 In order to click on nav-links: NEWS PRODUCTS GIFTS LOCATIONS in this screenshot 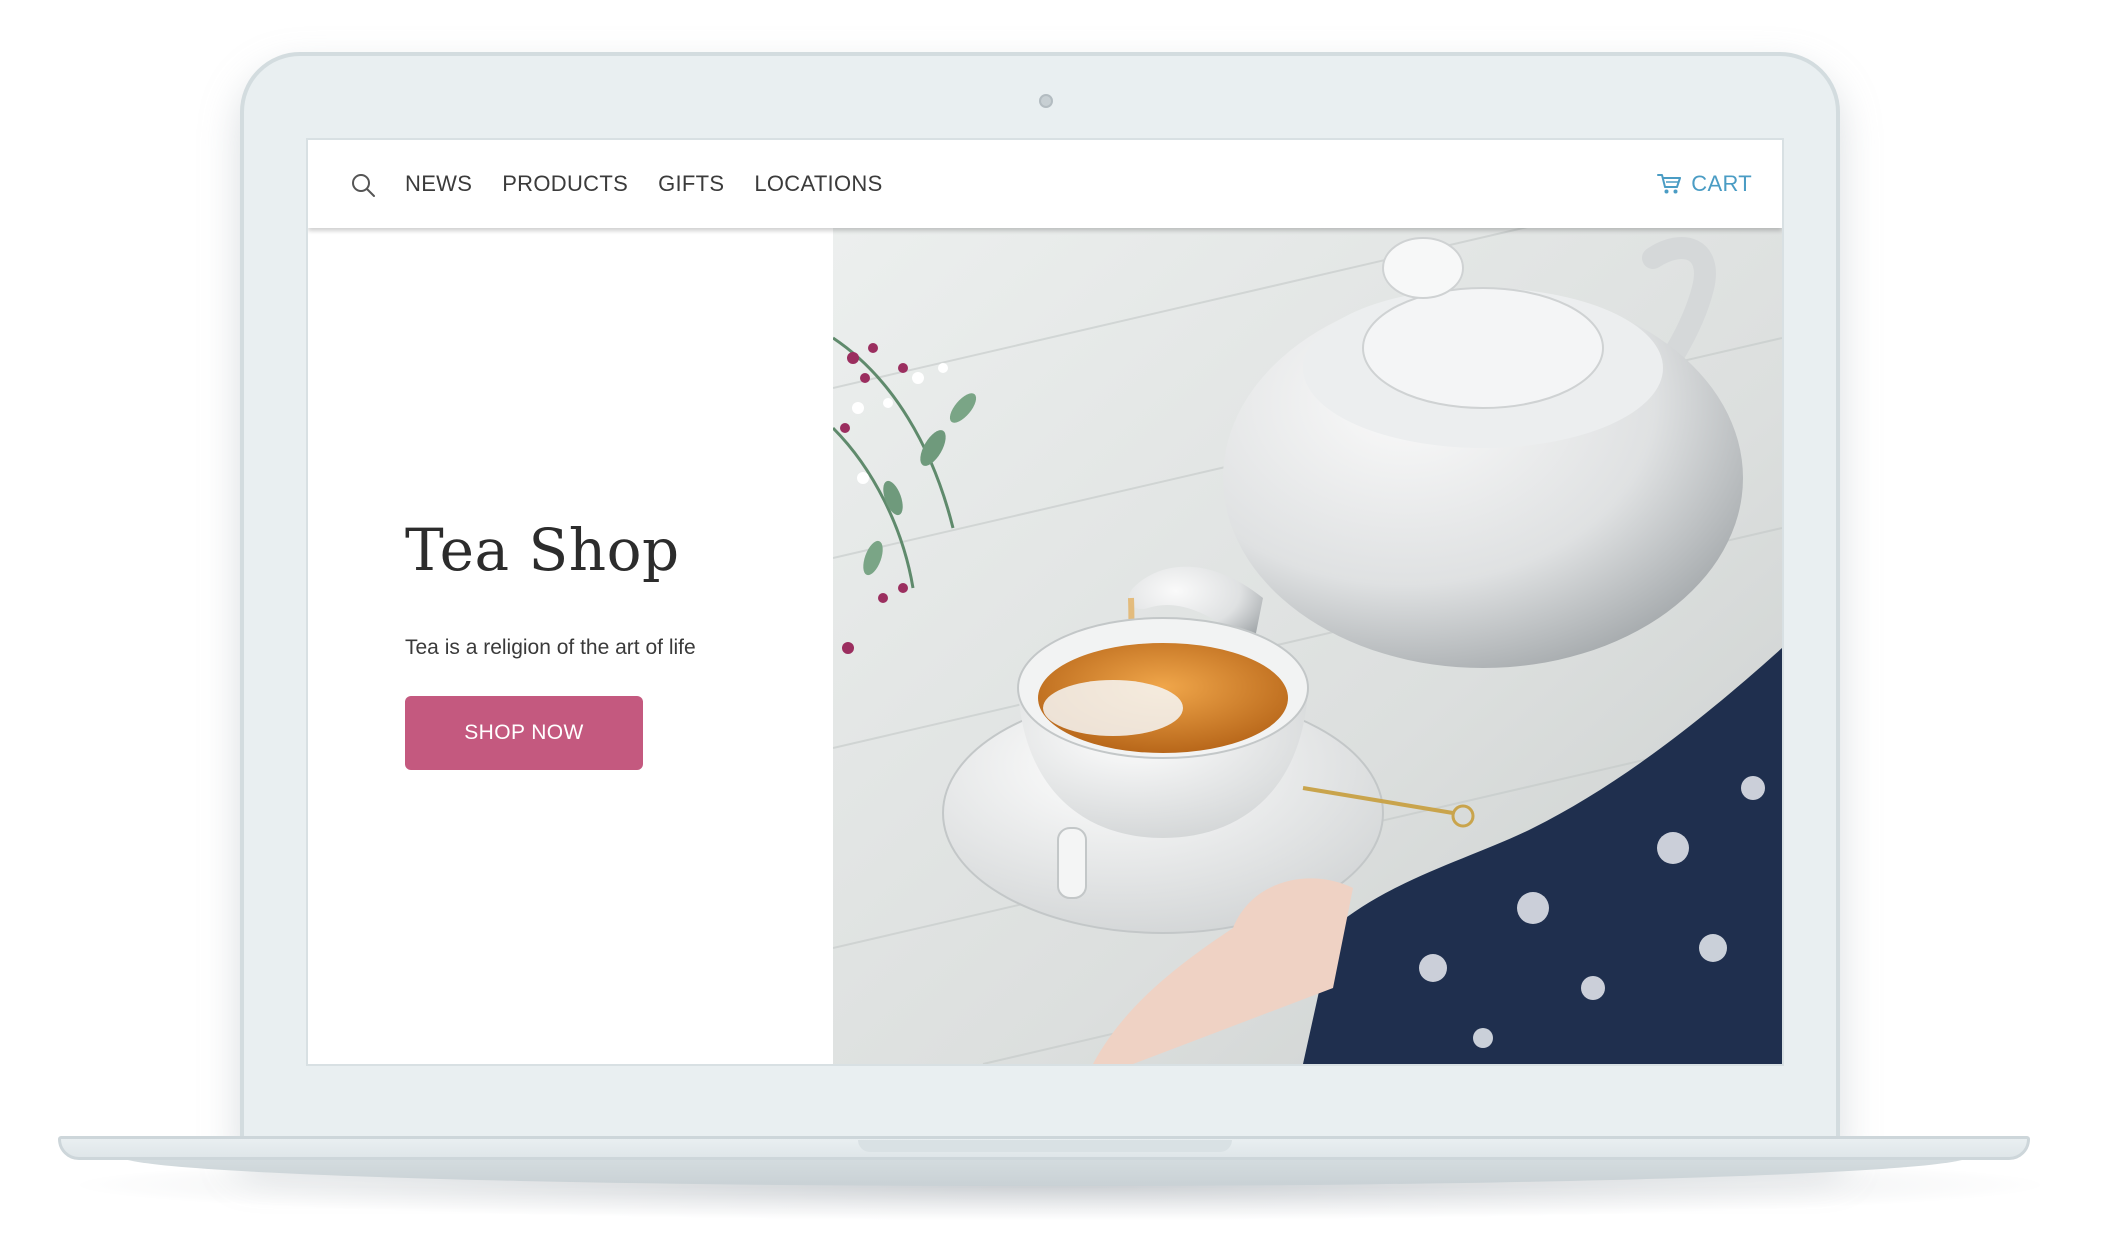, I will do `click(659, 184)`.